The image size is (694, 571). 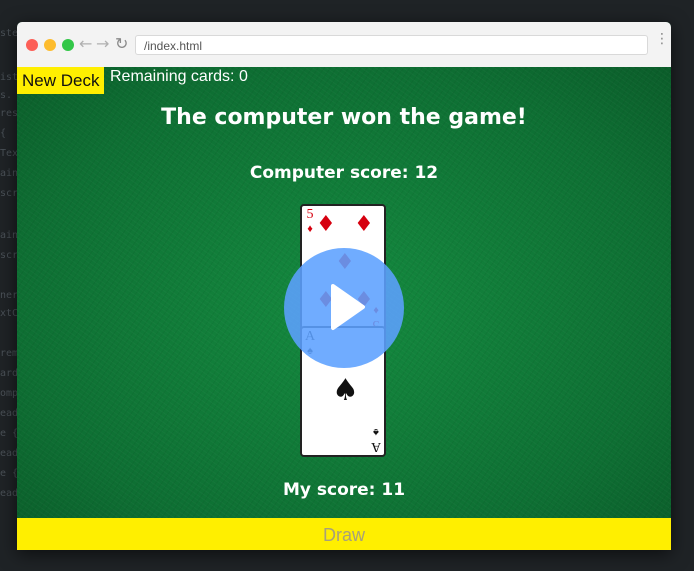 What do you see at coordinates (32, 45) in the screenshot?
I see `close-window-button` at bounding box center [32, 45].